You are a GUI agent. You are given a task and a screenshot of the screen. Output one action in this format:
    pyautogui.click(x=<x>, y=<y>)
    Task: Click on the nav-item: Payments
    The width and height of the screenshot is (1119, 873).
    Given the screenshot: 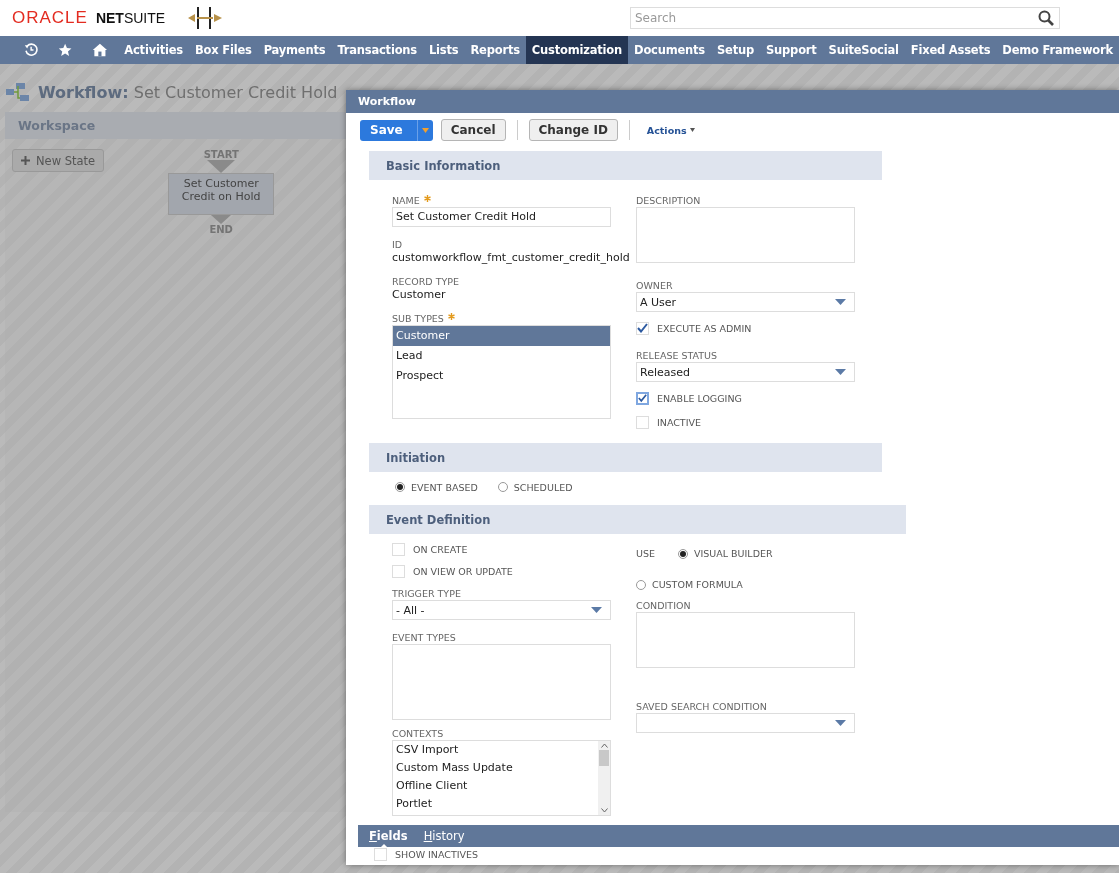 What is the action you would take?
    pyautogui.click(x=294, y=50)
    